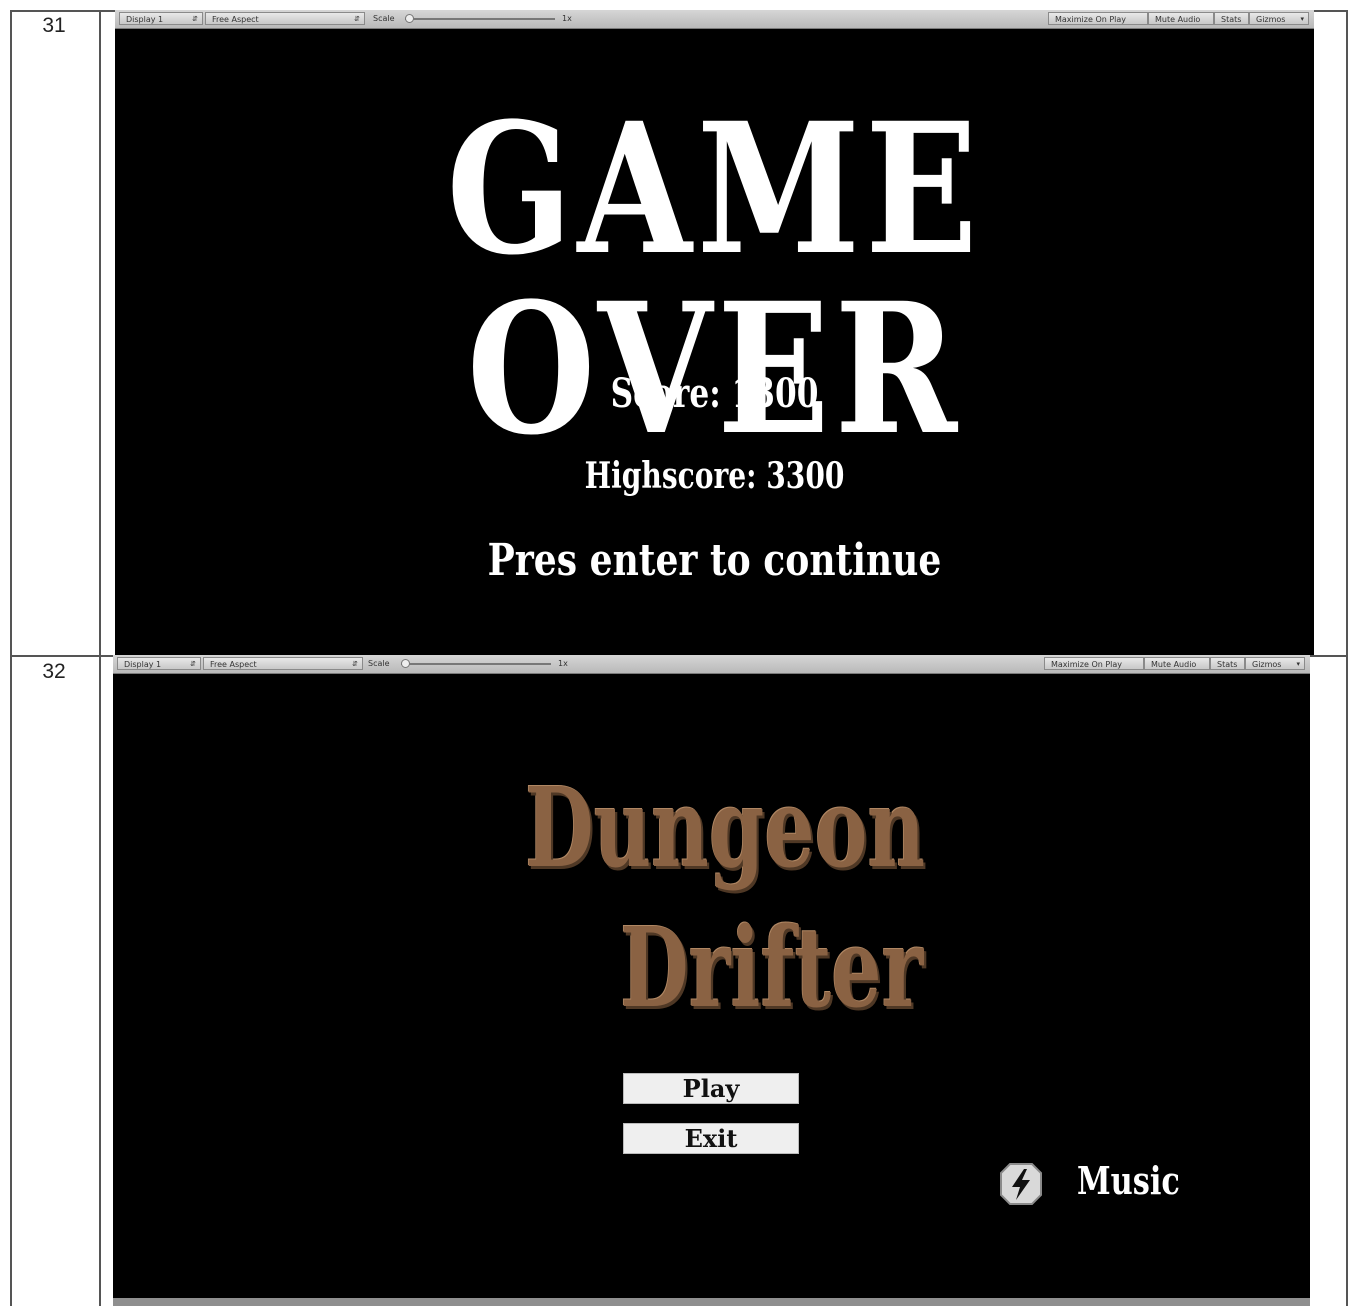 This screenshot has width=1350, height=1306. Describe the element at coordinates (772, 967) in the screenshot. I see `game-title-line2: Drifter` at that location.